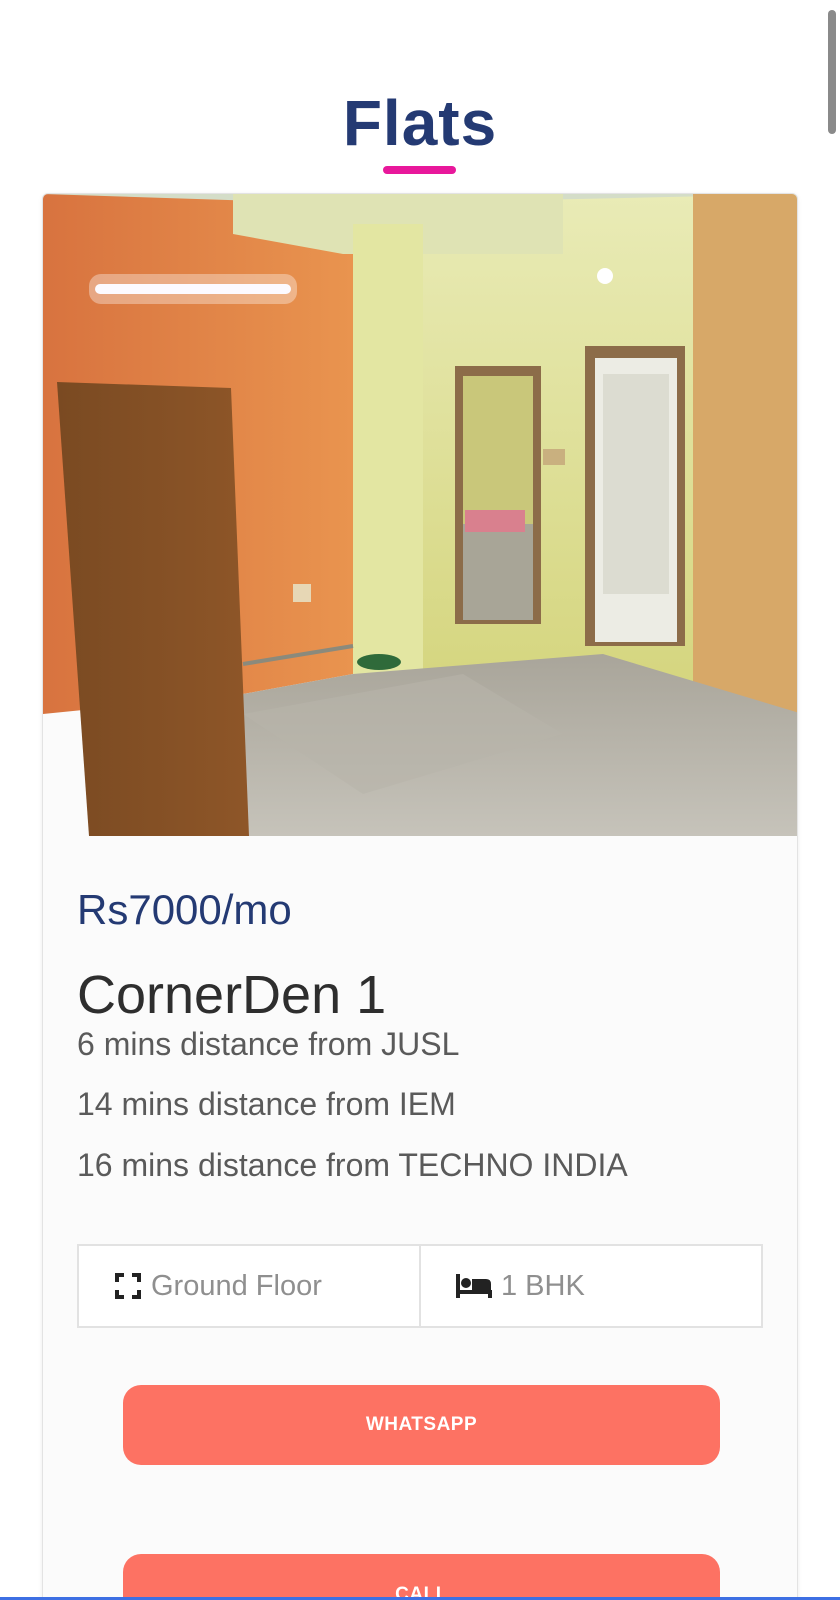 This screenshot has width=840, height=1600. I want to click on feature-table: Ground Floor 1 BHK, so click(420, 1286).